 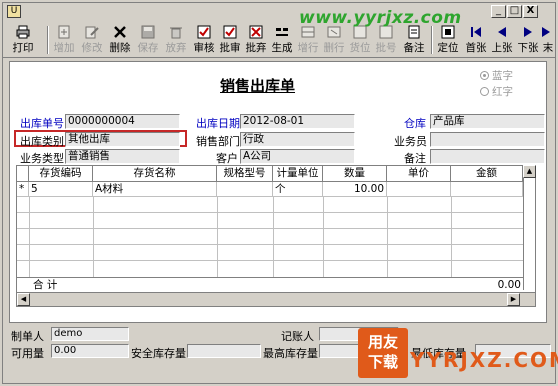 I want to click on save-label: 保存, so click(x=148, y=48).